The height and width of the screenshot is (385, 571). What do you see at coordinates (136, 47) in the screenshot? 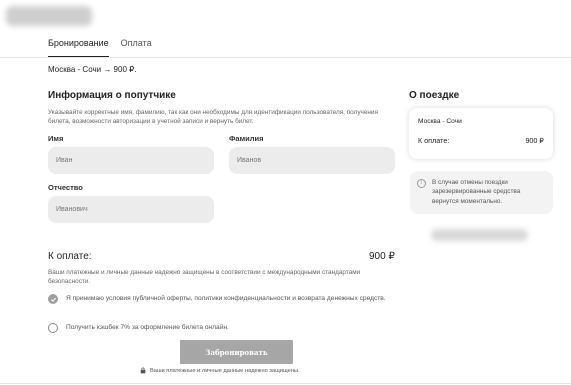
I see `tab-payment: Оплата` at bounding box center [136, 47].